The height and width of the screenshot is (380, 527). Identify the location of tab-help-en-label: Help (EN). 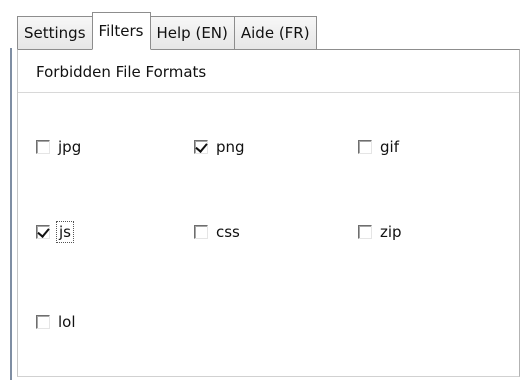
(192, 32).